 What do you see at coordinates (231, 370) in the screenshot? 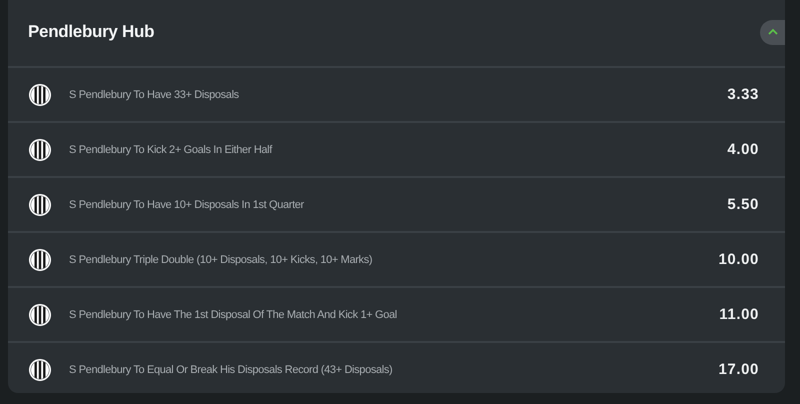
I see `market-label: S Pendlebury To Equal Or Break His Disposals Record (43+ Disposals)` at bounding box center [231, 370].